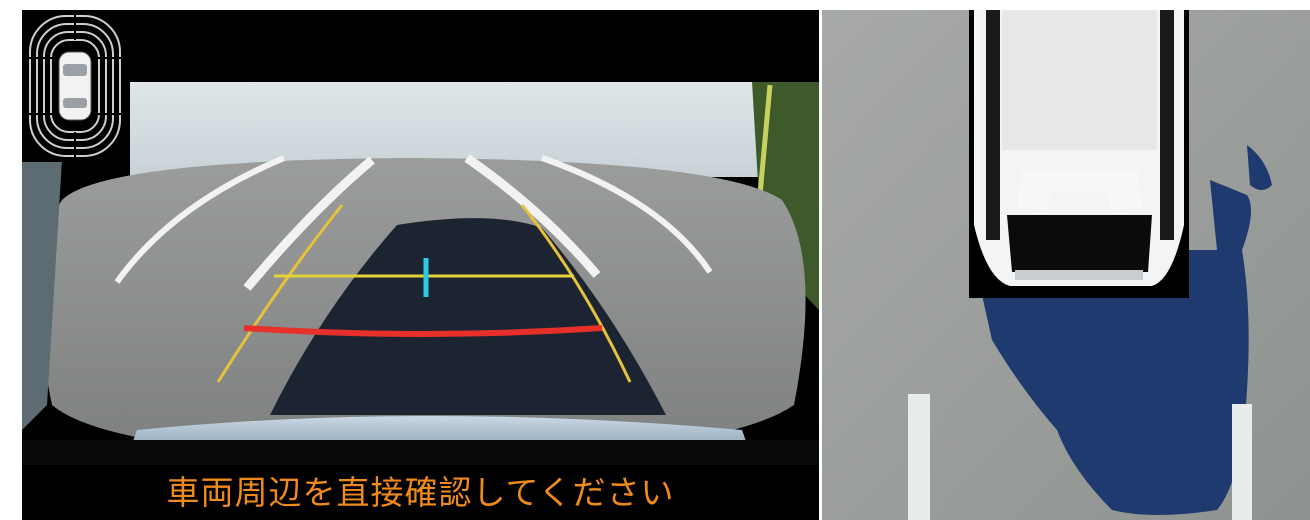 The width and height of the screenshot is (1310, 520). Describe the element at coordinates (1079, 154) in the screenshot. I see `vehicle-overhead-icon` at that location.